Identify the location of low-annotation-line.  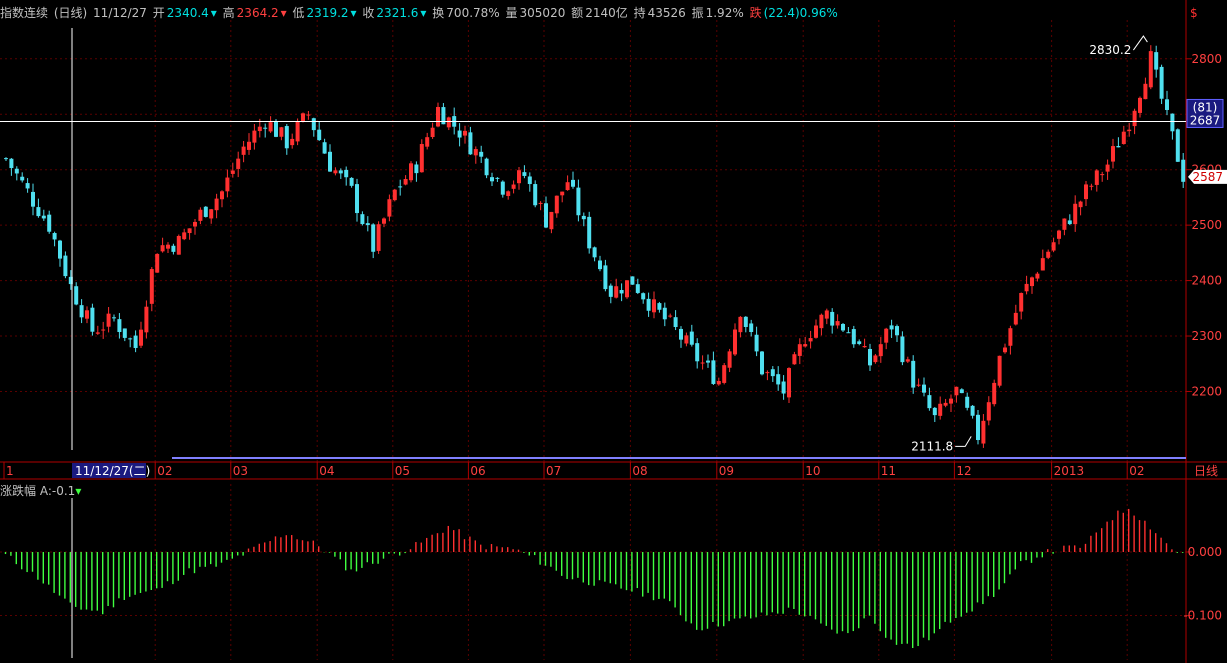
(963, 441).